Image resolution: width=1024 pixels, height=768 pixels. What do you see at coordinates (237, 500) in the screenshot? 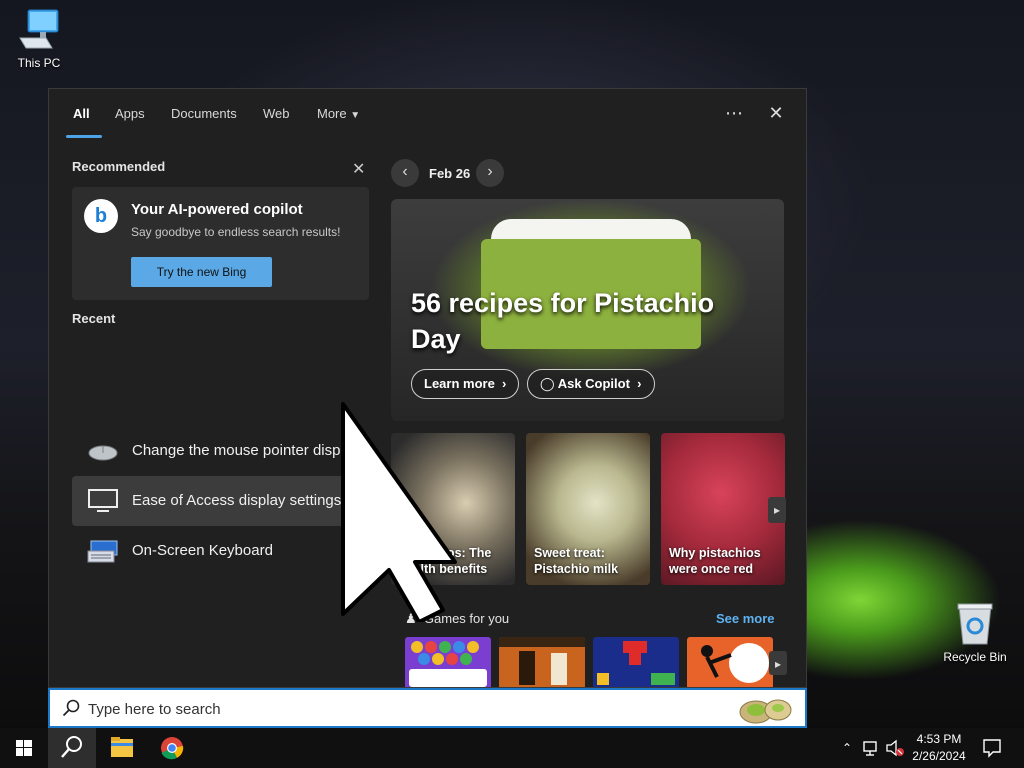
I see `recent-item-label: Ease of Access display settings` at bounding box center [237, 500].